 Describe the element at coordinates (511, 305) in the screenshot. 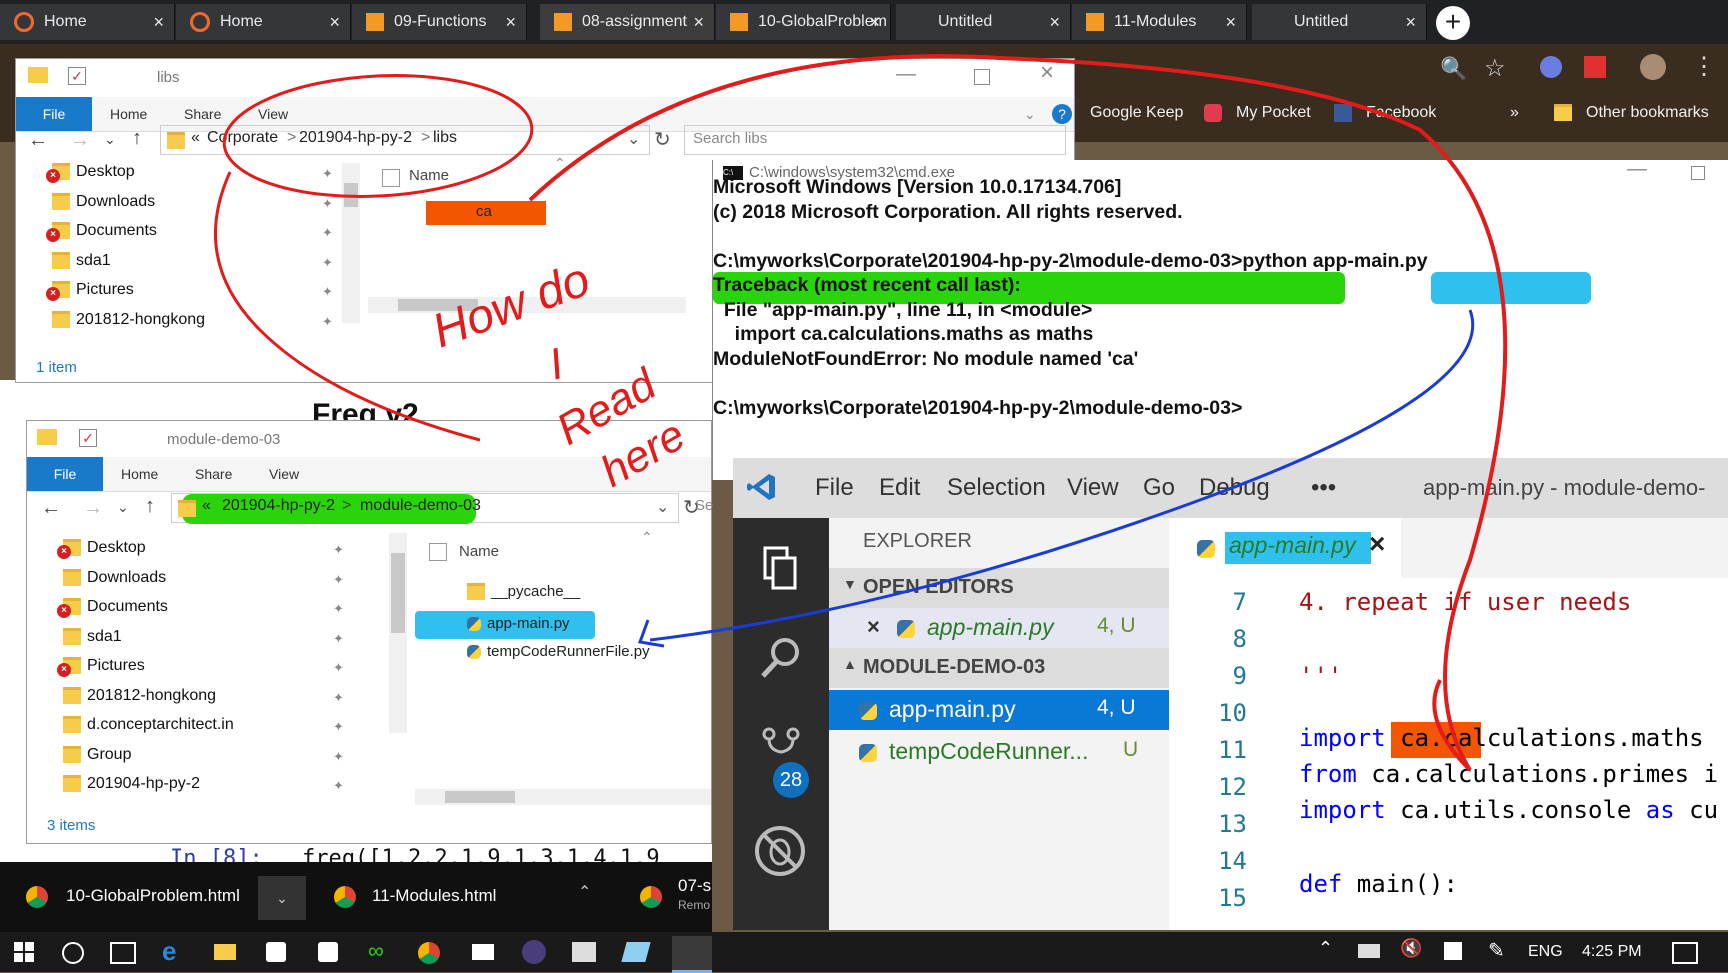

I see `handwriting-1: How do` at that location.